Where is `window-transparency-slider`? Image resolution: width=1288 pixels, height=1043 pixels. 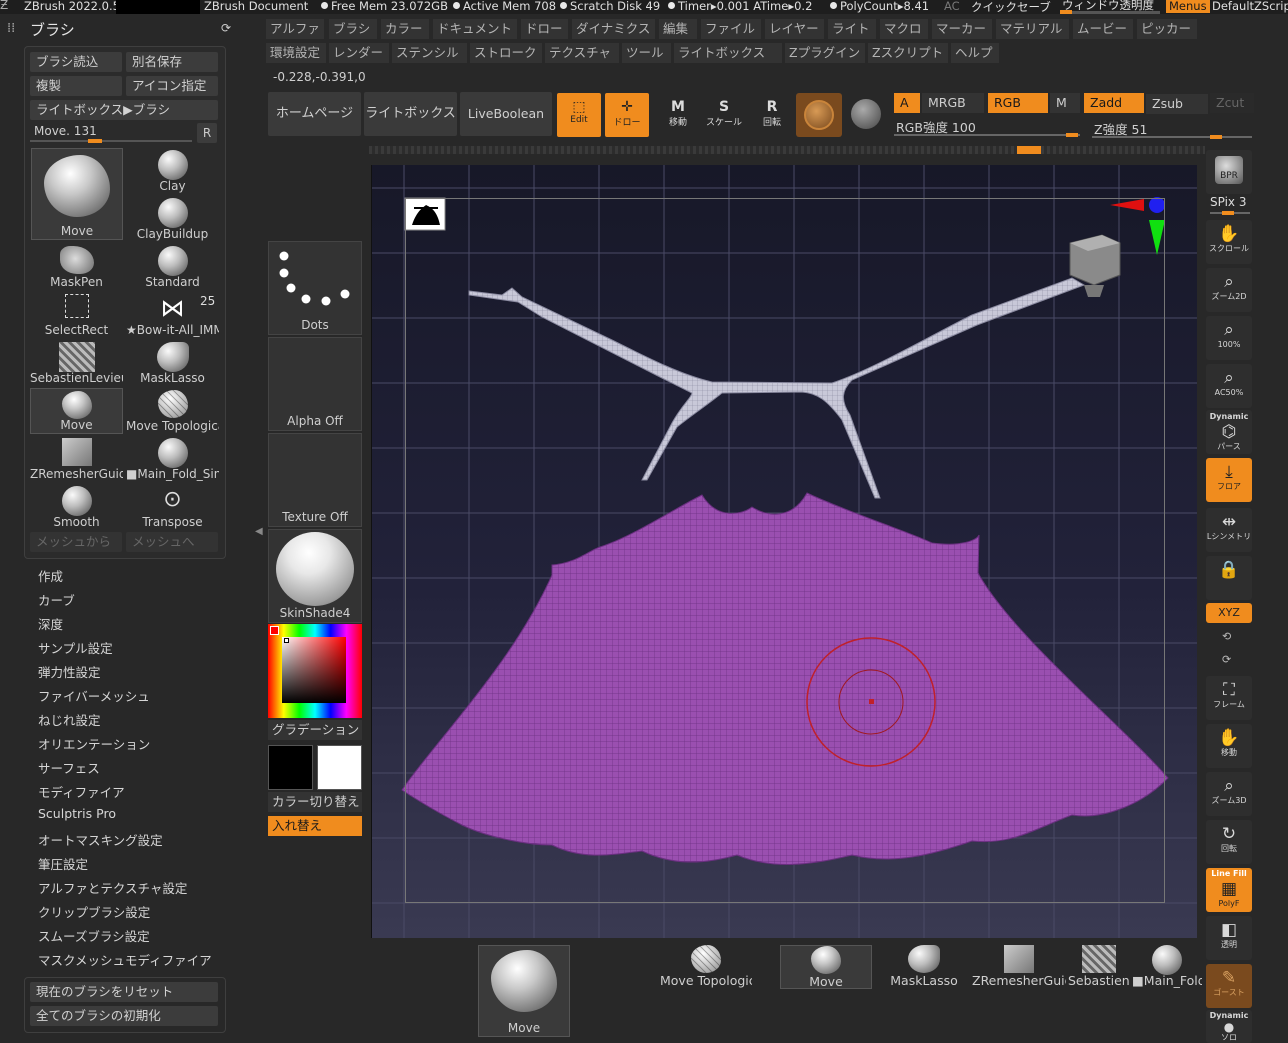 window-transparency-slider is located at coordinates (1110, 12).